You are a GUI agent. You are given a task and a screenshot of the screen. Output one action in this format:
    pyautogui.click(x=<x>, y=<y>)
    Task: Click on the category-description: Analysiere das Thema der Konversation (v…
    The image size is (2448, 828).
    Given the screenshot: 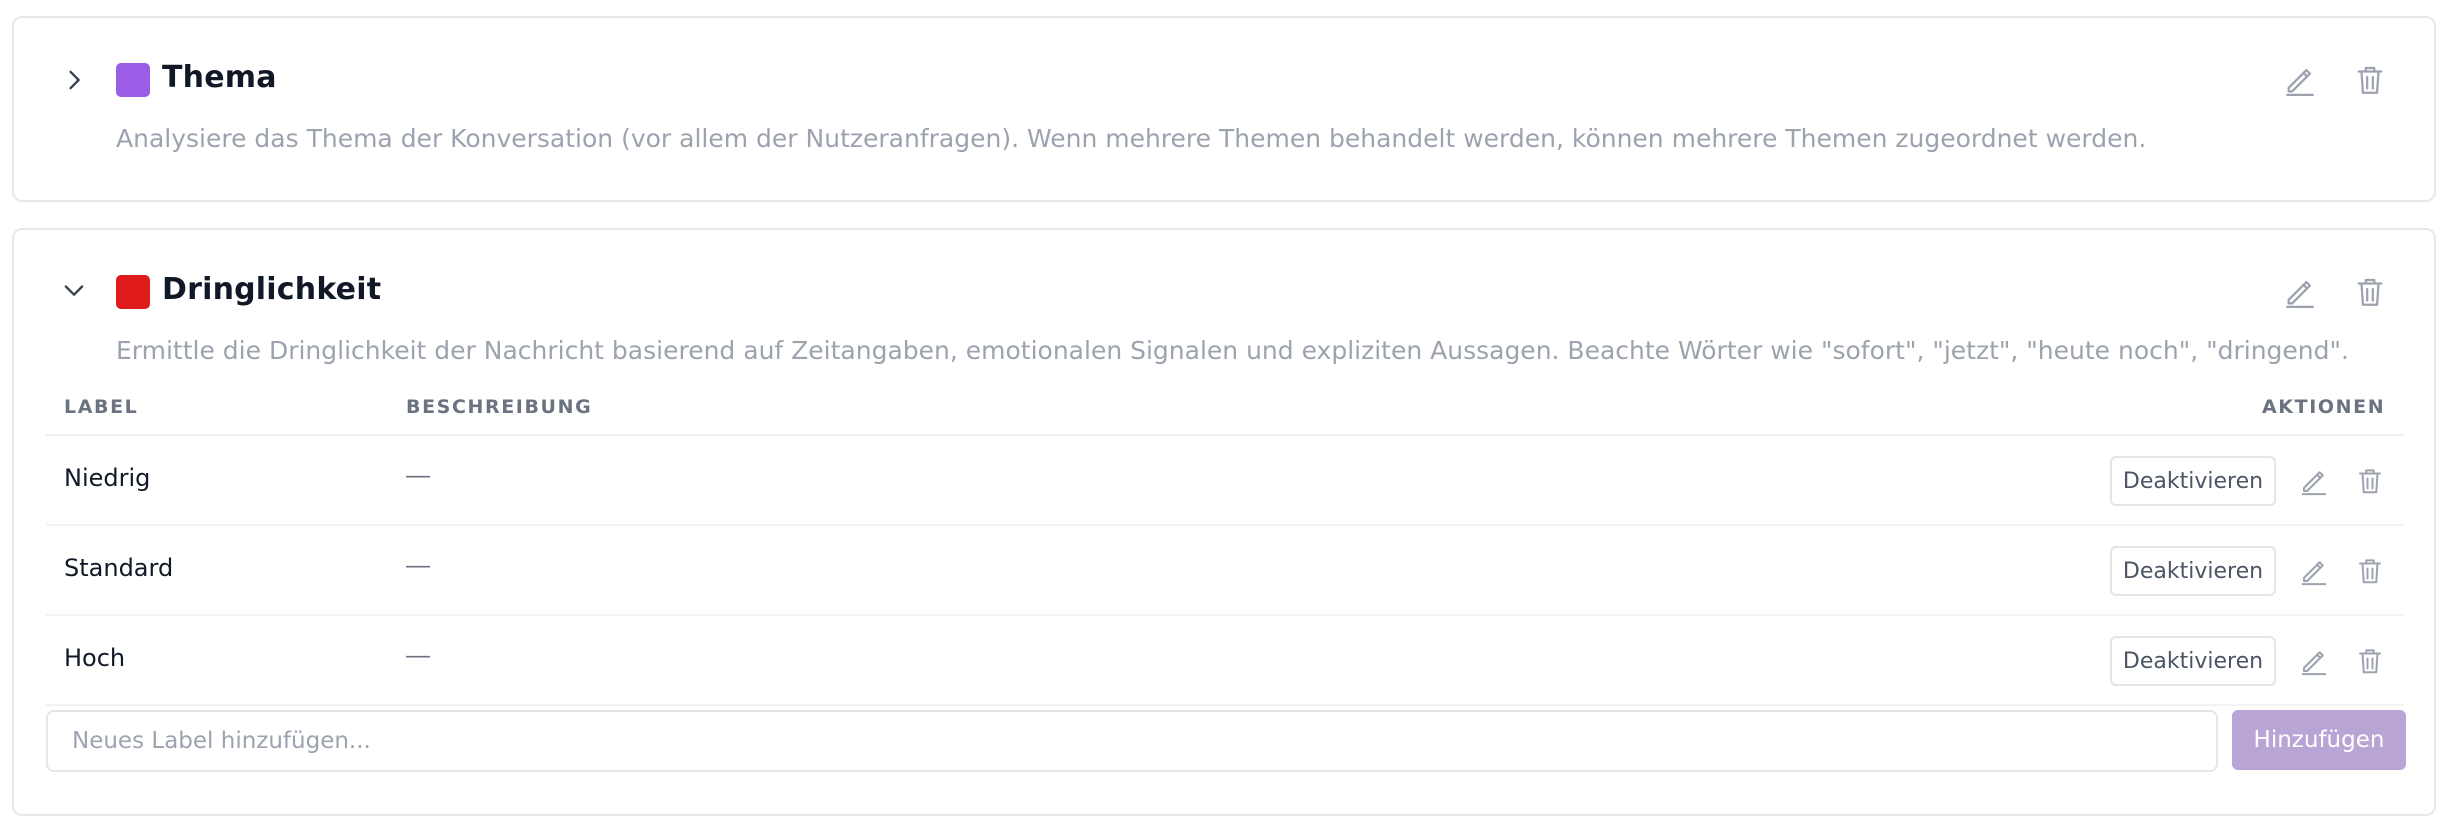 What is the action you would take?
    pyautogui.click(x=1131, y=138)
    